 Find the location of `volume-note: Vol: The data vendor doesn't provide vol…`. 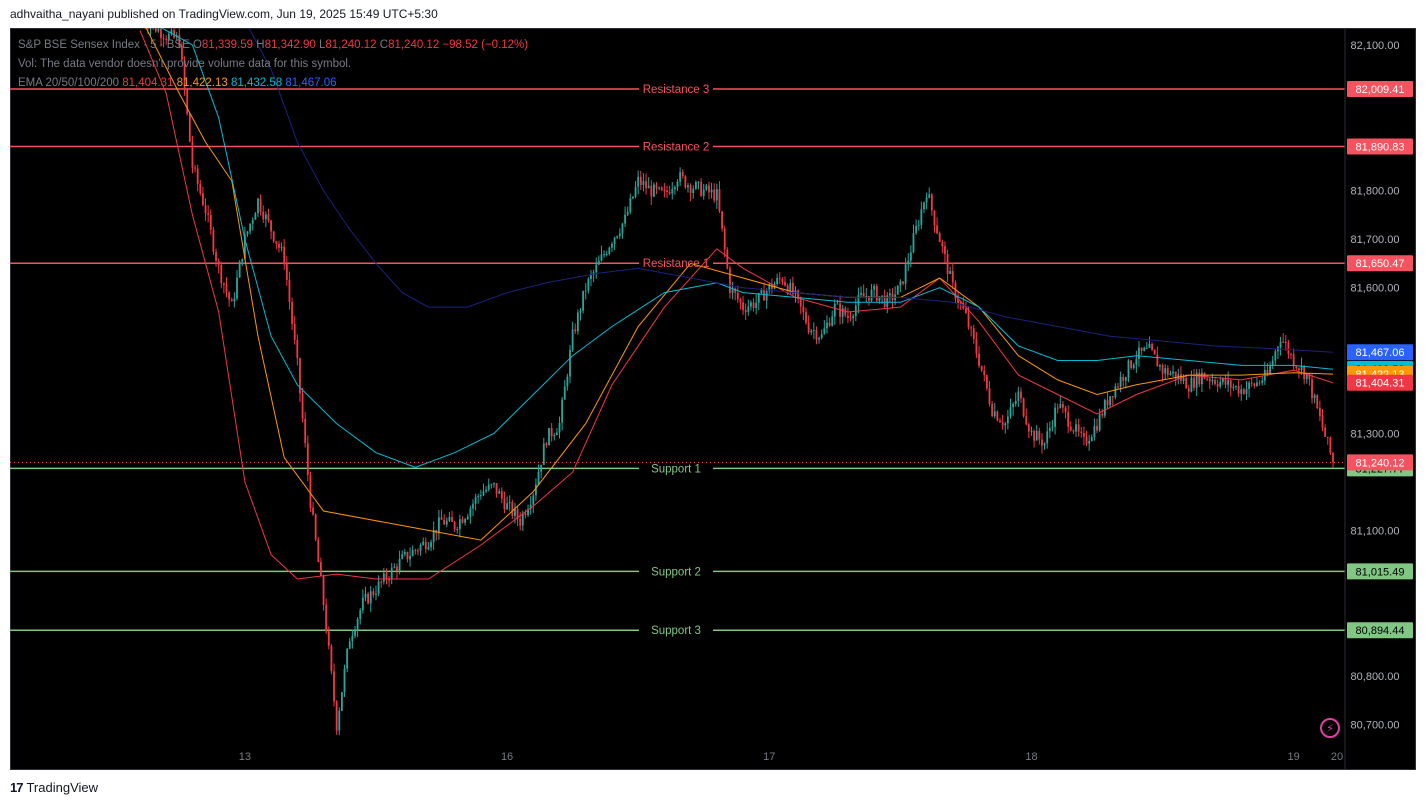

volume-note: Vol: The data vendor doesn't provide vol… is located at coordinates (185, 64).